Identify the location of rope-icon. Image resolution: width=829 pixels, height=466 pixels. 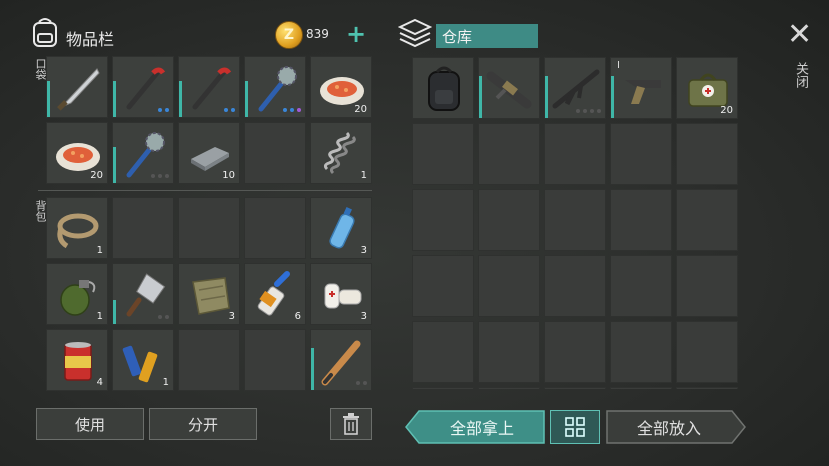
(78, 231).